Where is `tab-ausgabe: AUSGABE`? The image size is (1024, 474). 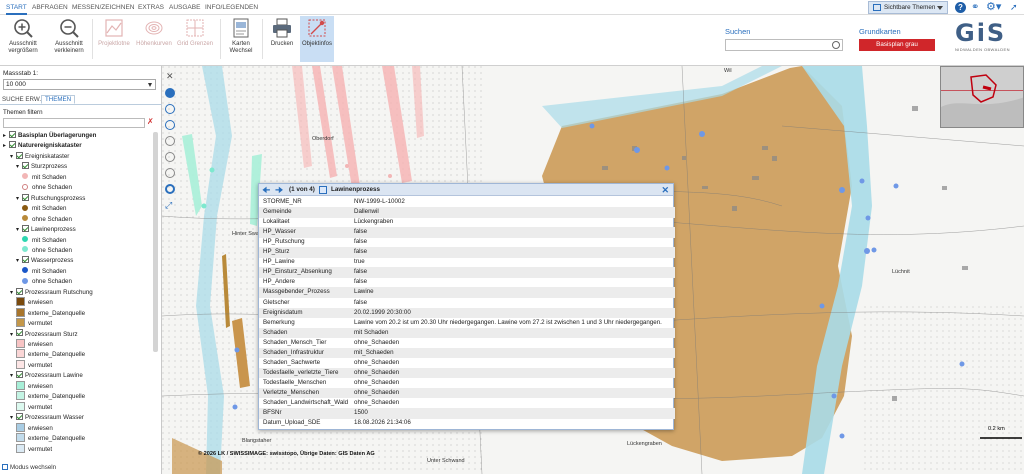 tab-ausgabe: AUSGABE is located at coordinates (184, 7).